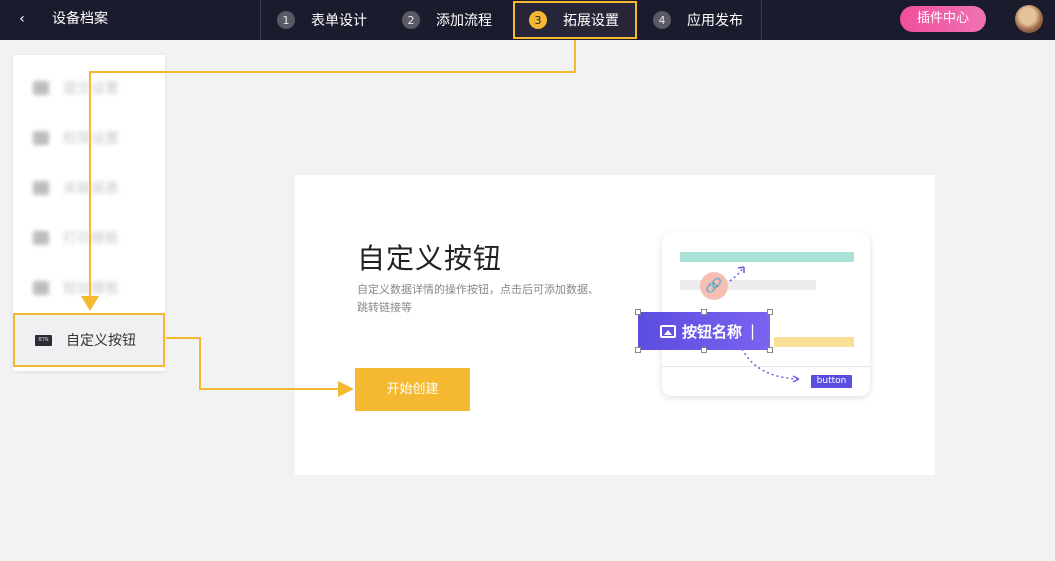  What do you see at coordinates (41, 138) in the screenshot?
I see `user-icon` at bounding box center [41, 138].